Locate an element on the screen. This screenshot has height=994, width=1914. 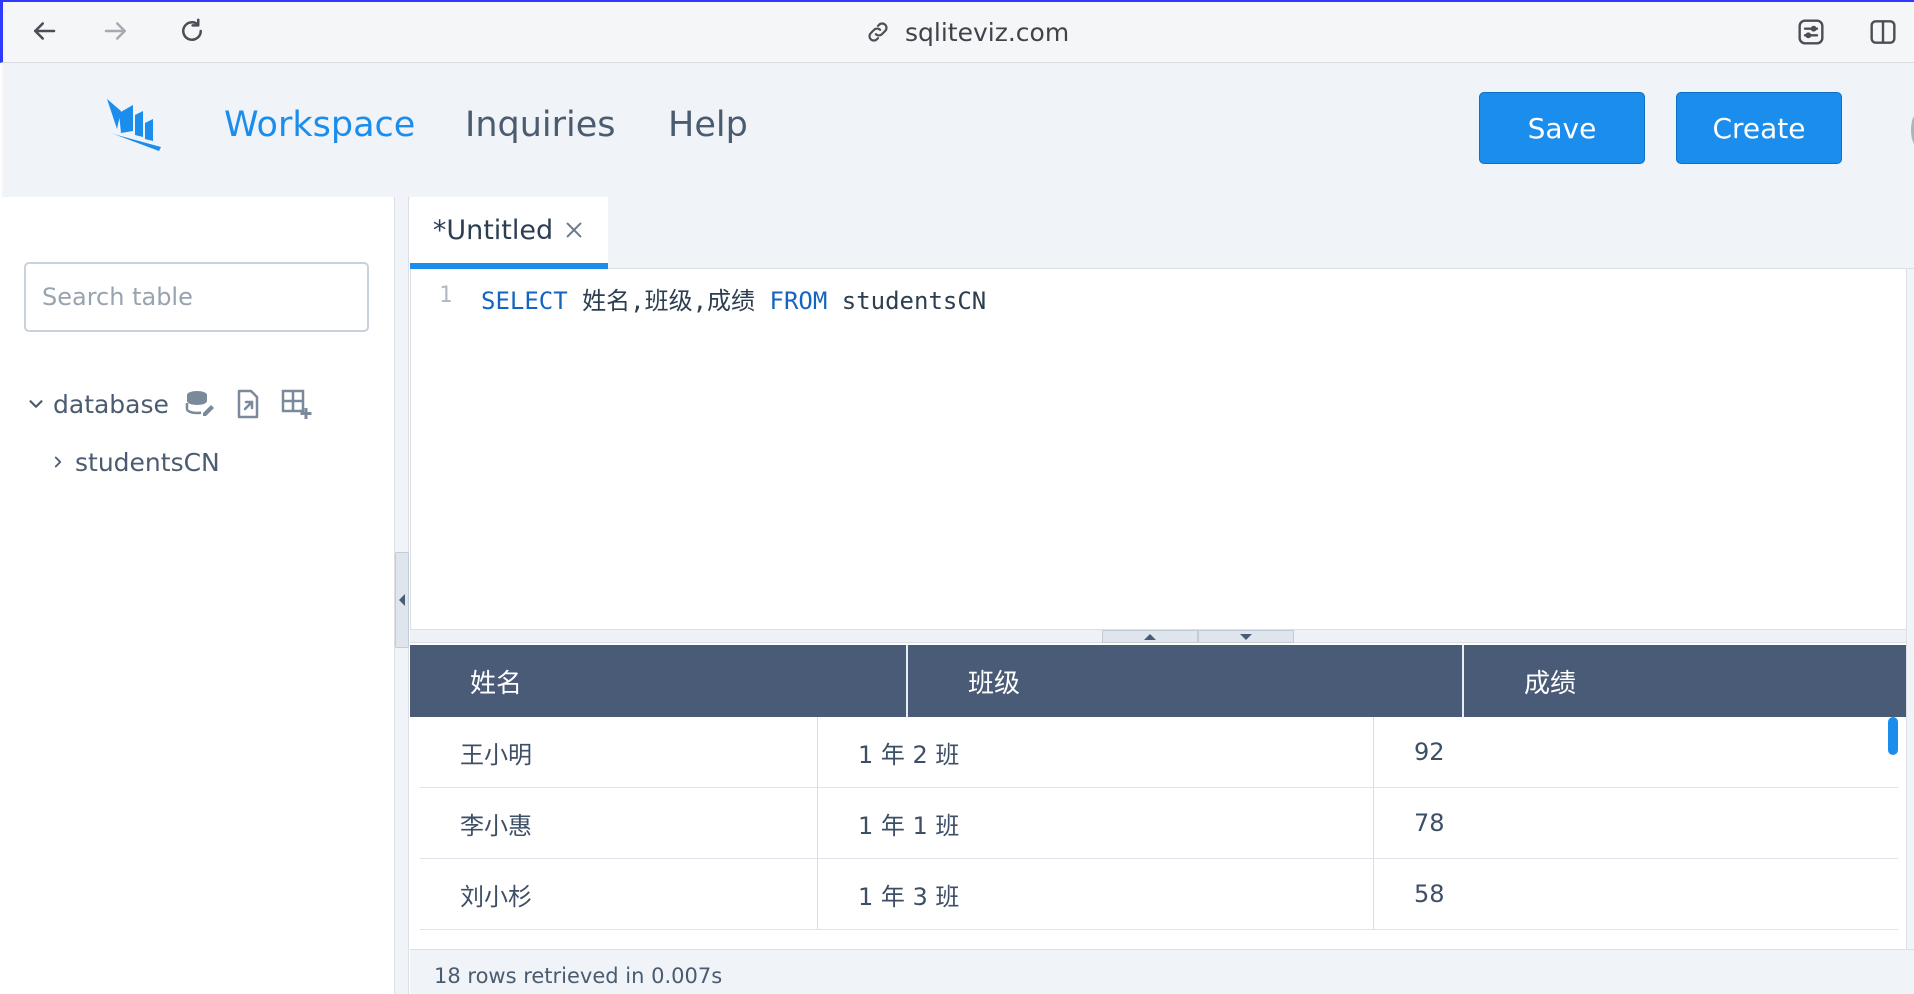
app-header: Workspace Inquiries Help Save Create is located at coordinates (958, 130).